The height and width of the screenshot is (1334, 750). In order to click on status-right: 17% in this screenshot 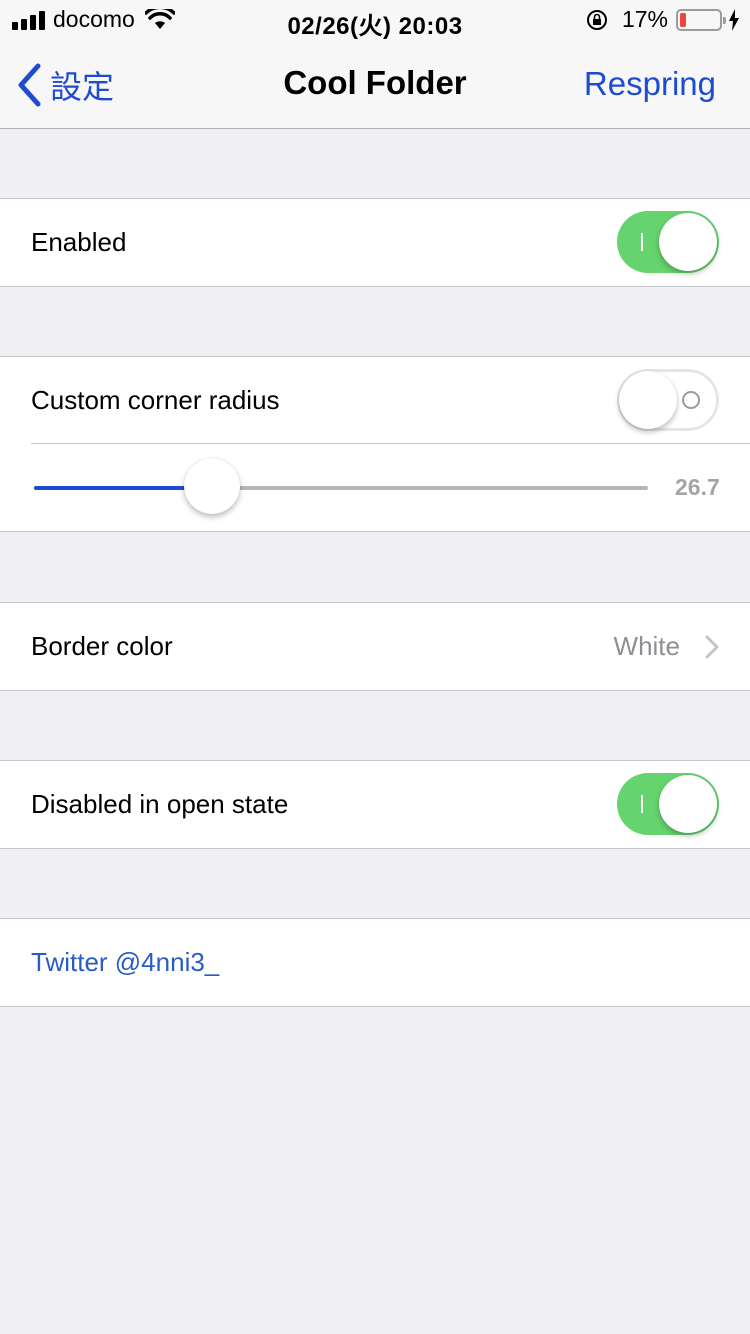, I will do `click(663, 19)`.